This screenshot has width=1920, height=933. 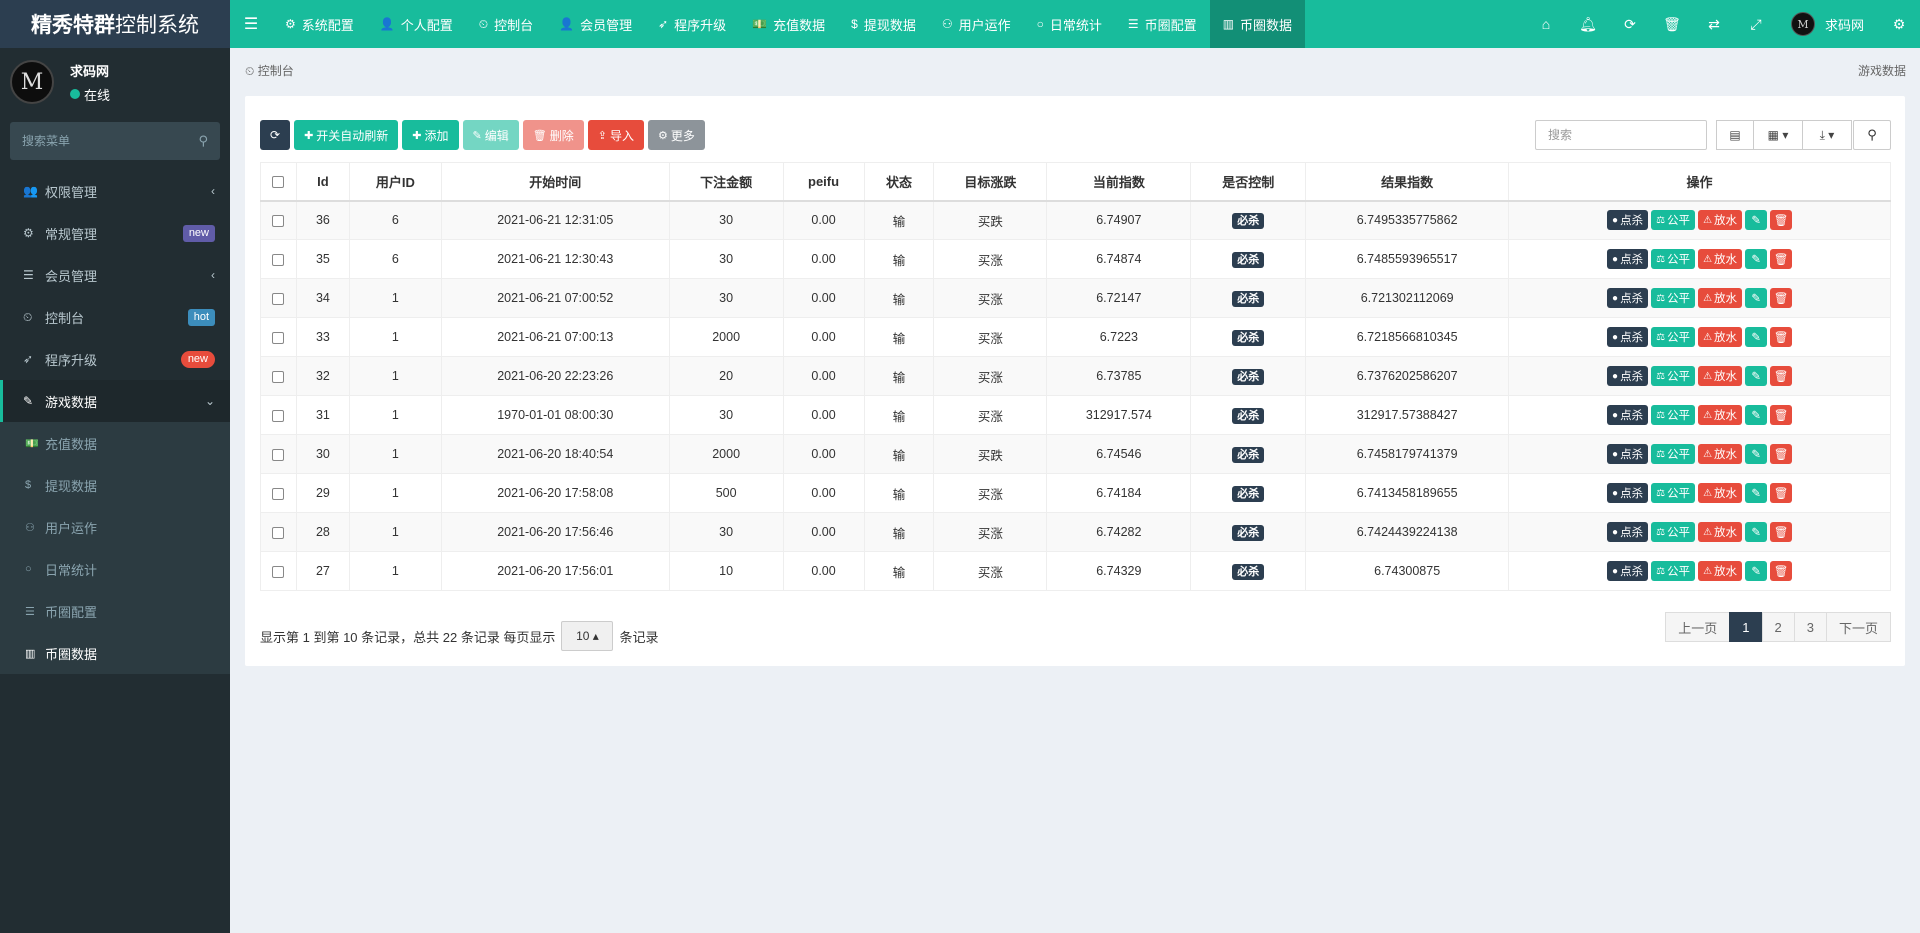 I want to click on sidebar-item: ⚙ 常规管理 new, so click(x=115, y=233).